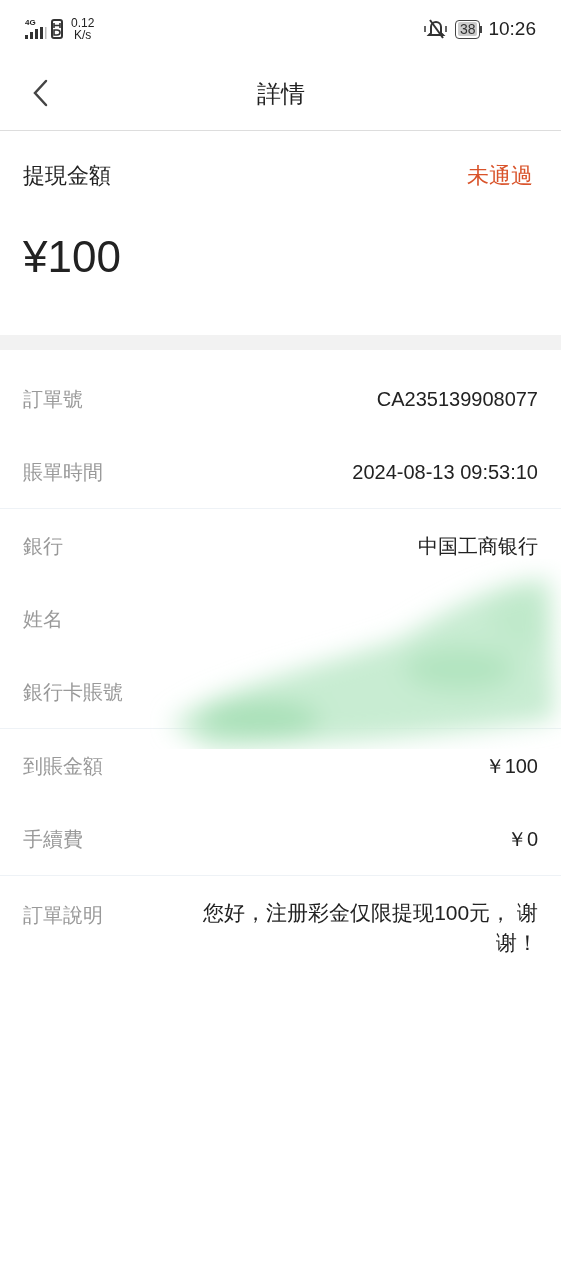  Describe the element at coordinates (72, 257) in the screenshot. I see `amount-value: ¥100` at that location.